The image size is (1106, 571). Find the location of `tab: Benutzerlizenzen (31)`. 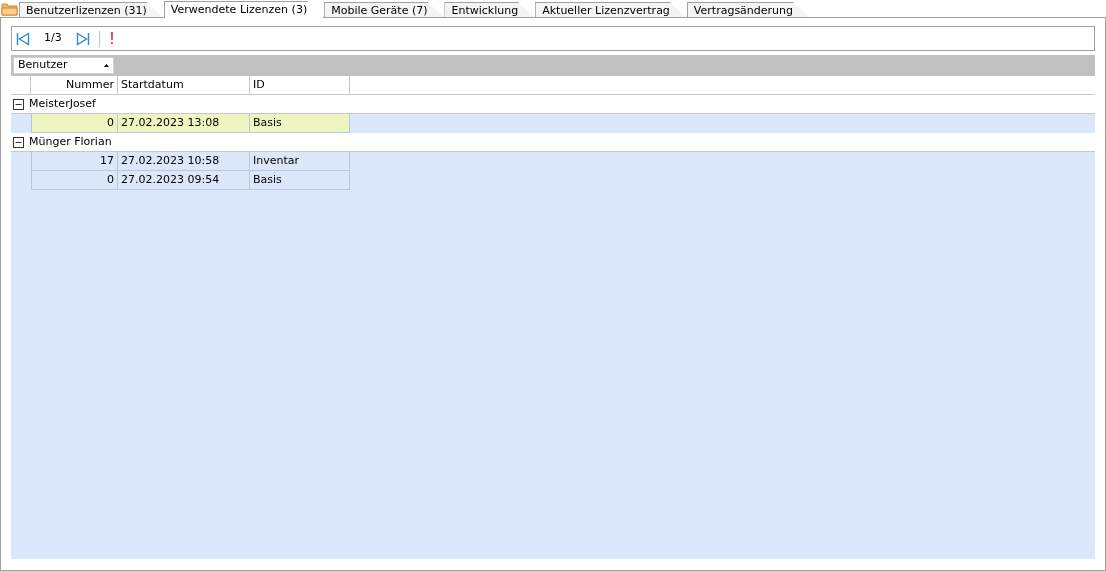

tab: Benutzerlizenzen (31) is located at coordinates (91, 9).